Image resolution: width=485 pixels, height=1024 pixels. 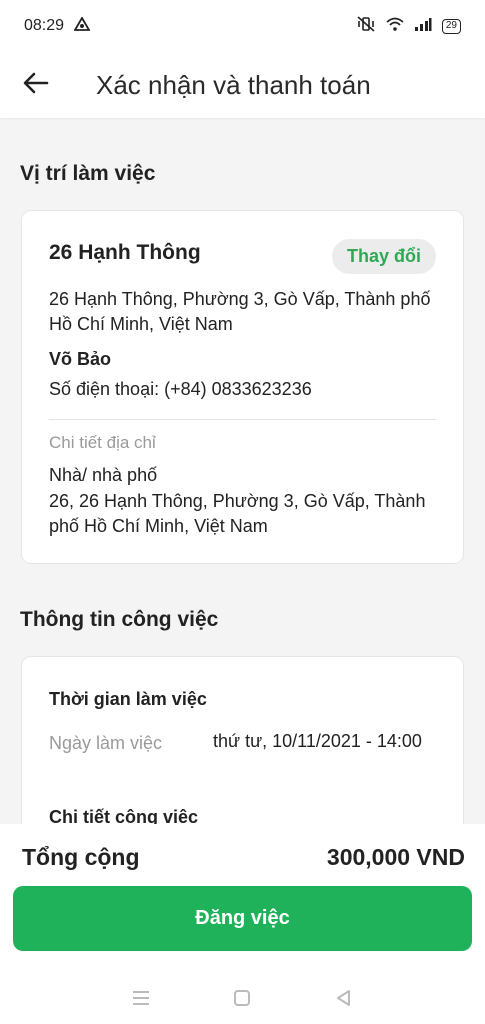 What do you see at coordinates (451, 26) in the screenshot?
I see `battery-icon: 29` at bounding box center [451, 26].